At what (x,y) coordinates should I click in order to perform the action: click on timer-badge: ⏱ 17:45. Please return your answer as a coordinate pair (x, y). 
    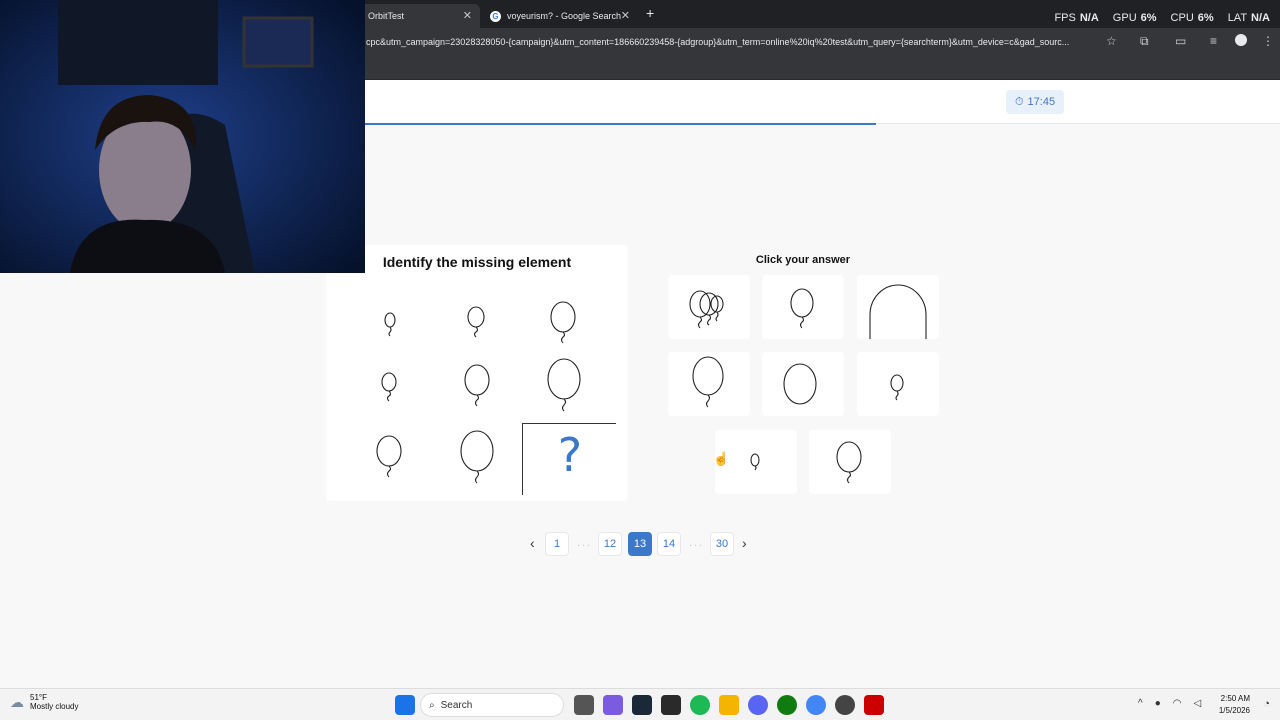
    Looking at the image, I should click on (1035, 102).